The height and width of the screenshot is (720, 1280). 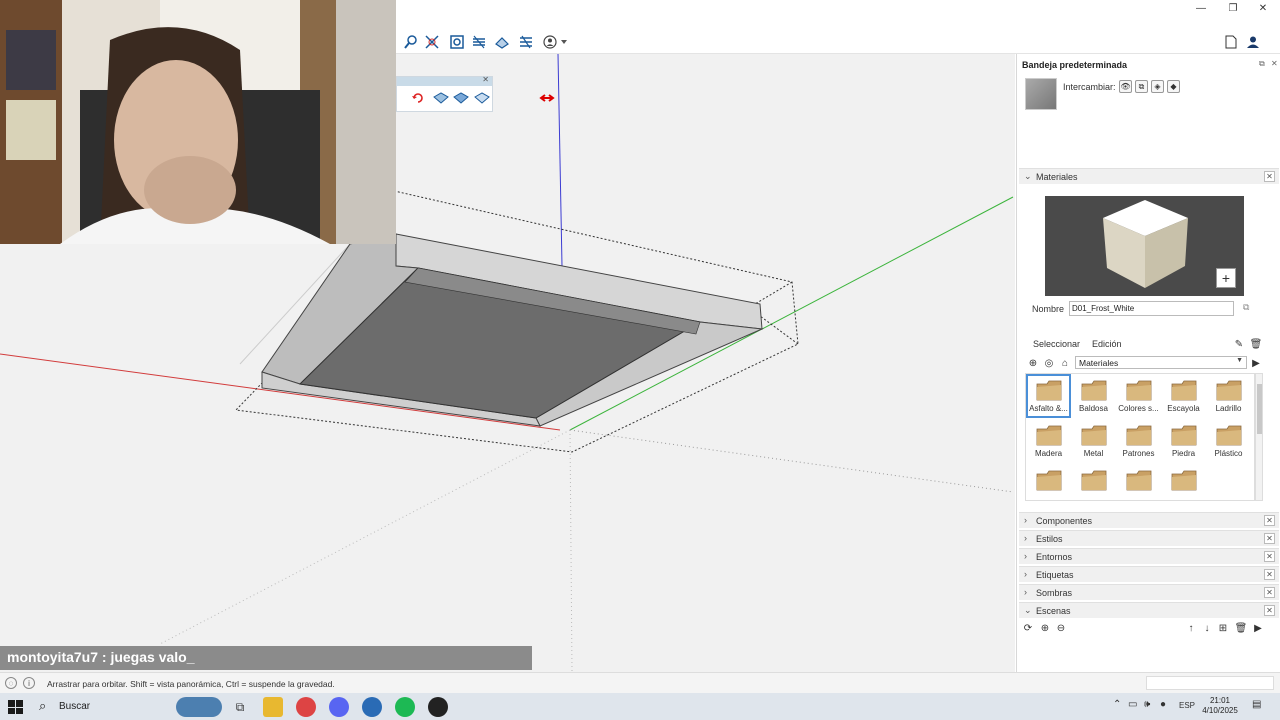 What do you see at coordinates (502, 42) in the screenshot?
I see `section-cuts-icon` at bounding box center [502, 42].